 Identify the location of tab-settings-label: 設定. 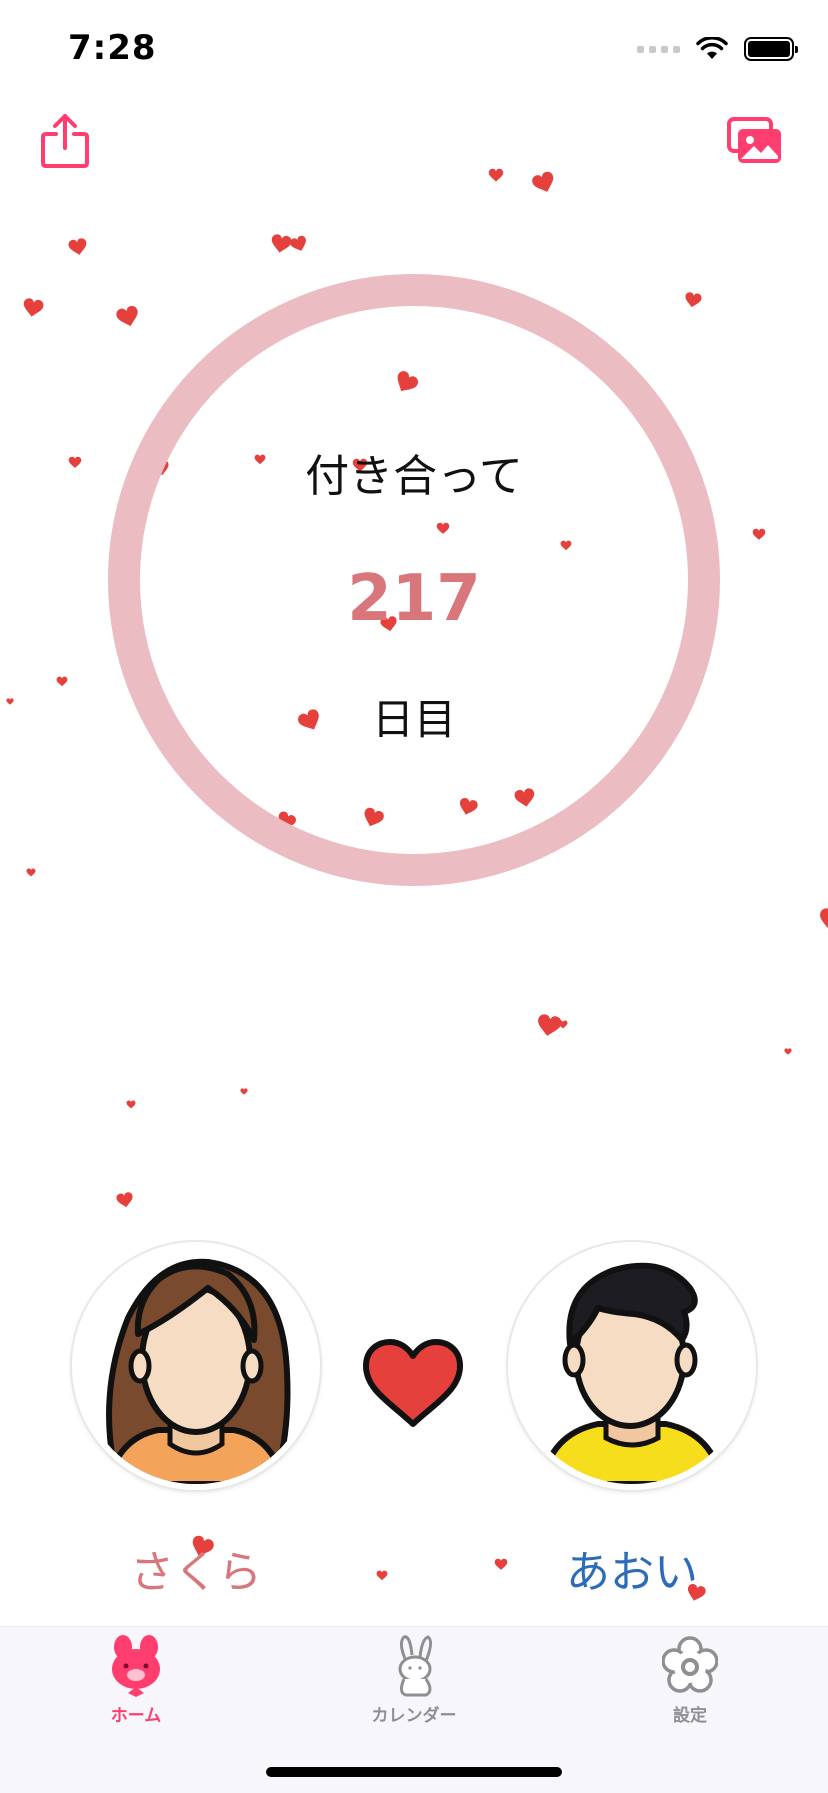
(690, 1716).